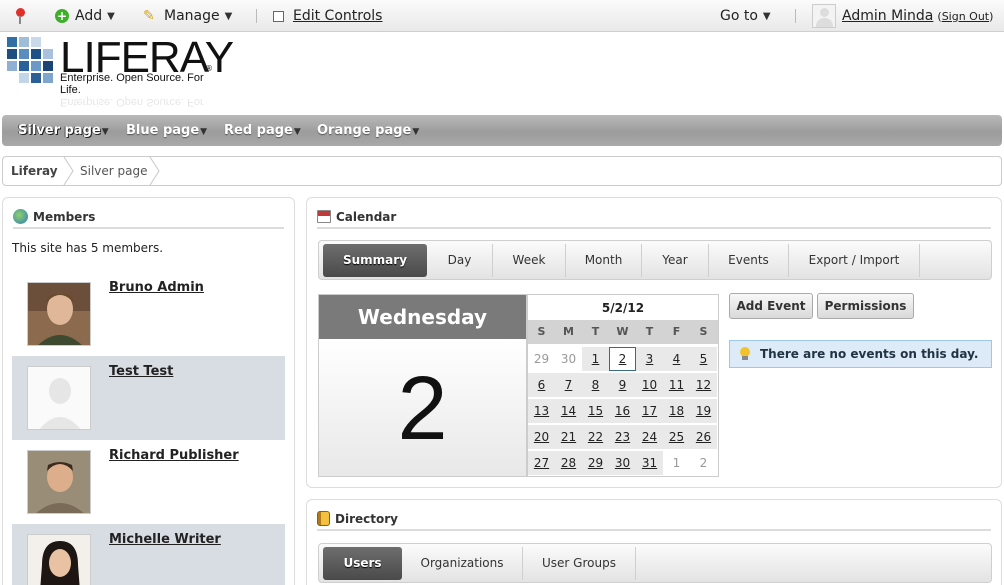  What do you see at coordinates (148, 314) in the screenshot?
I see `member-row: Bruno Admin` at bounding box center [148, 314].